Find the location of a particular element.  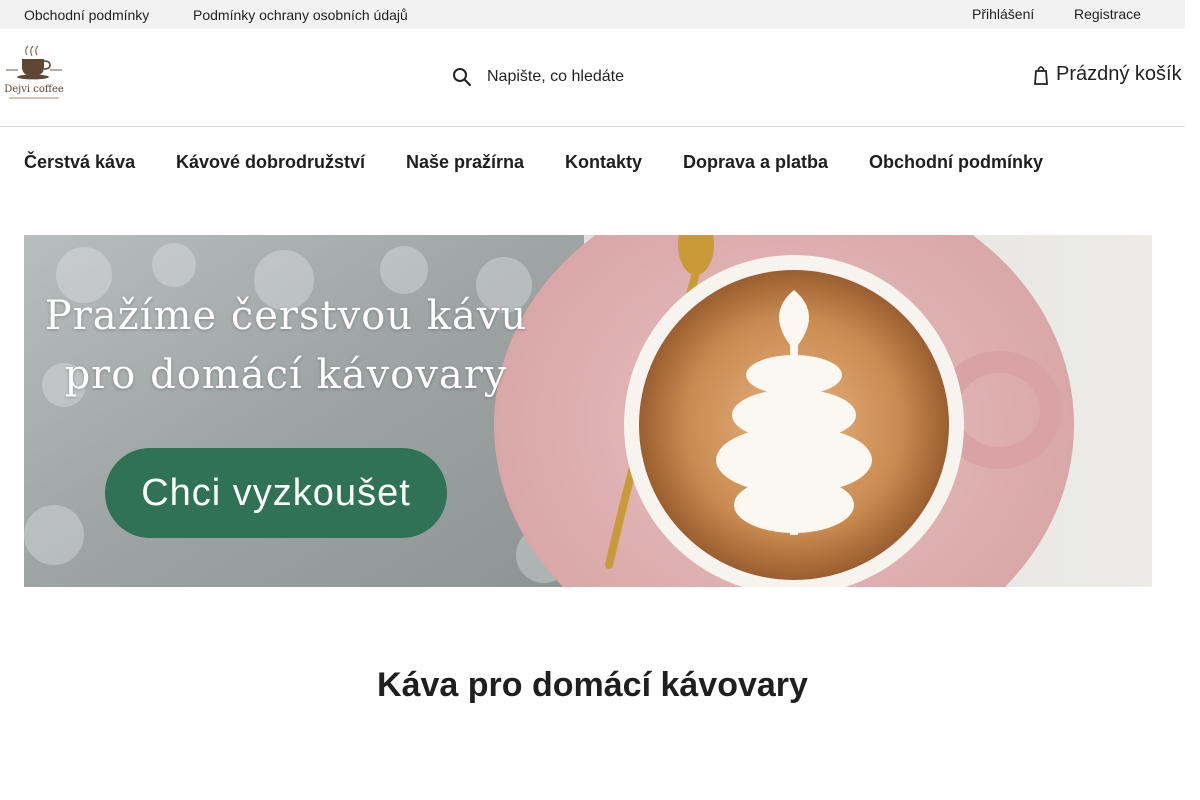

shopping-bag-icon is located at coordinates (1041, 75).